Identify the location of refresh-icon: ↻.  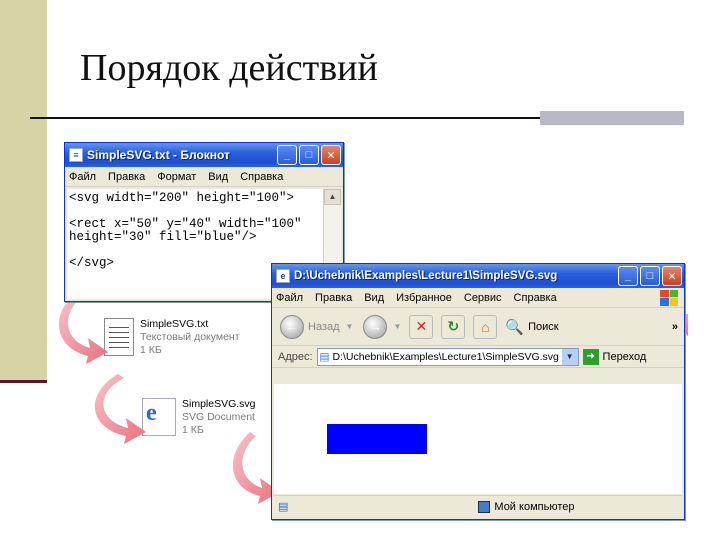
(453, 326).